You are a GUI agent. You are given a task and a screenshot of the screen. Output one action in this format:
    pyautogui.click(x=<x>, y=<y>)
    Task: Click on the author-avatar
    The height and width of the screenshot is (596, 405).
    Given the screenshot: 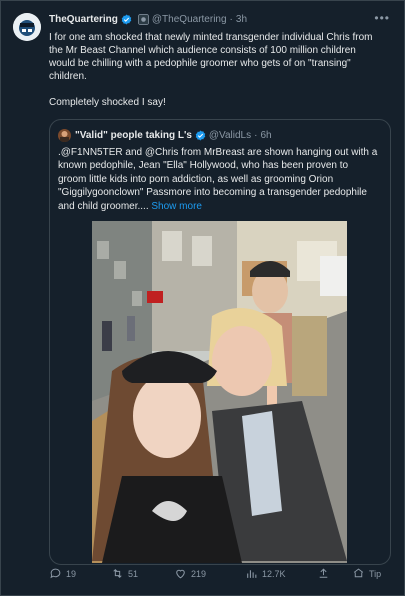 What is the action you would take?
    pyautogui.click(x=27, y=27)
    